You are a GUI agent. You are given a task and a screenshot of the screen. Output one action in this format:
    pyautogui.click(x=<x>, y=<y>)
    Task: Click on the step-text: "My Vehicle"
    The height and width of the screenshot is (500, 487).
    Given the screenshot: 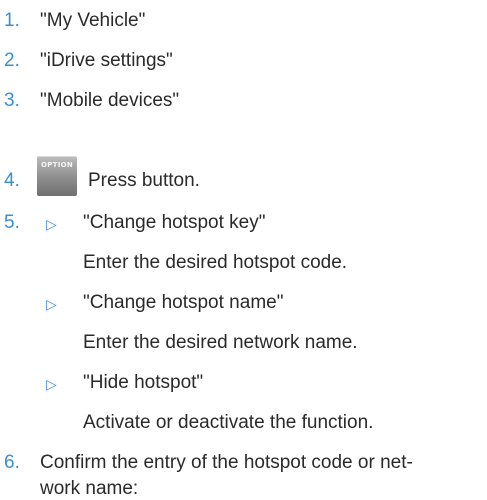 What is the action you would take?
    pyautogui.click(x=93, y=20)
    